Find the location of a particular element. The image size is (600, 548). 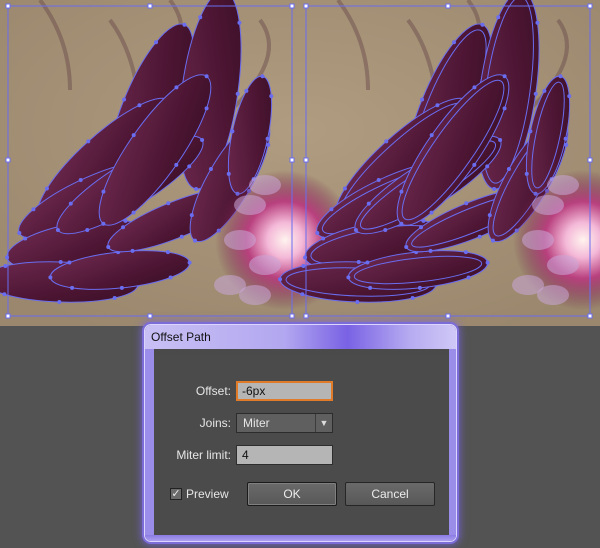

dialog-title: Offset Path is located at coordinates (181, 337).